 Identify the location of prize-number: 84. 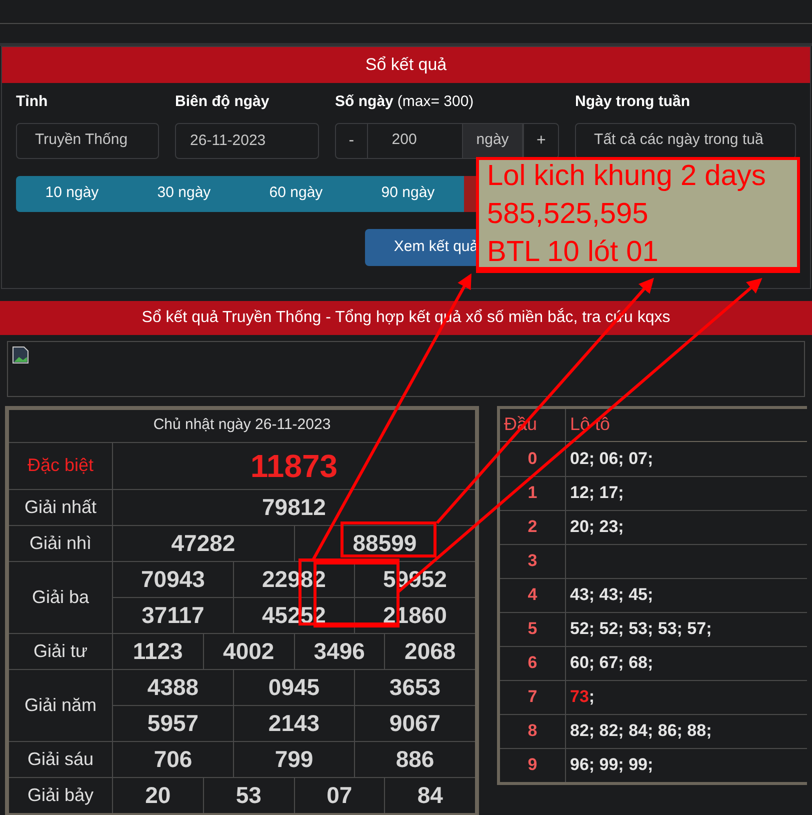
(429, 795).